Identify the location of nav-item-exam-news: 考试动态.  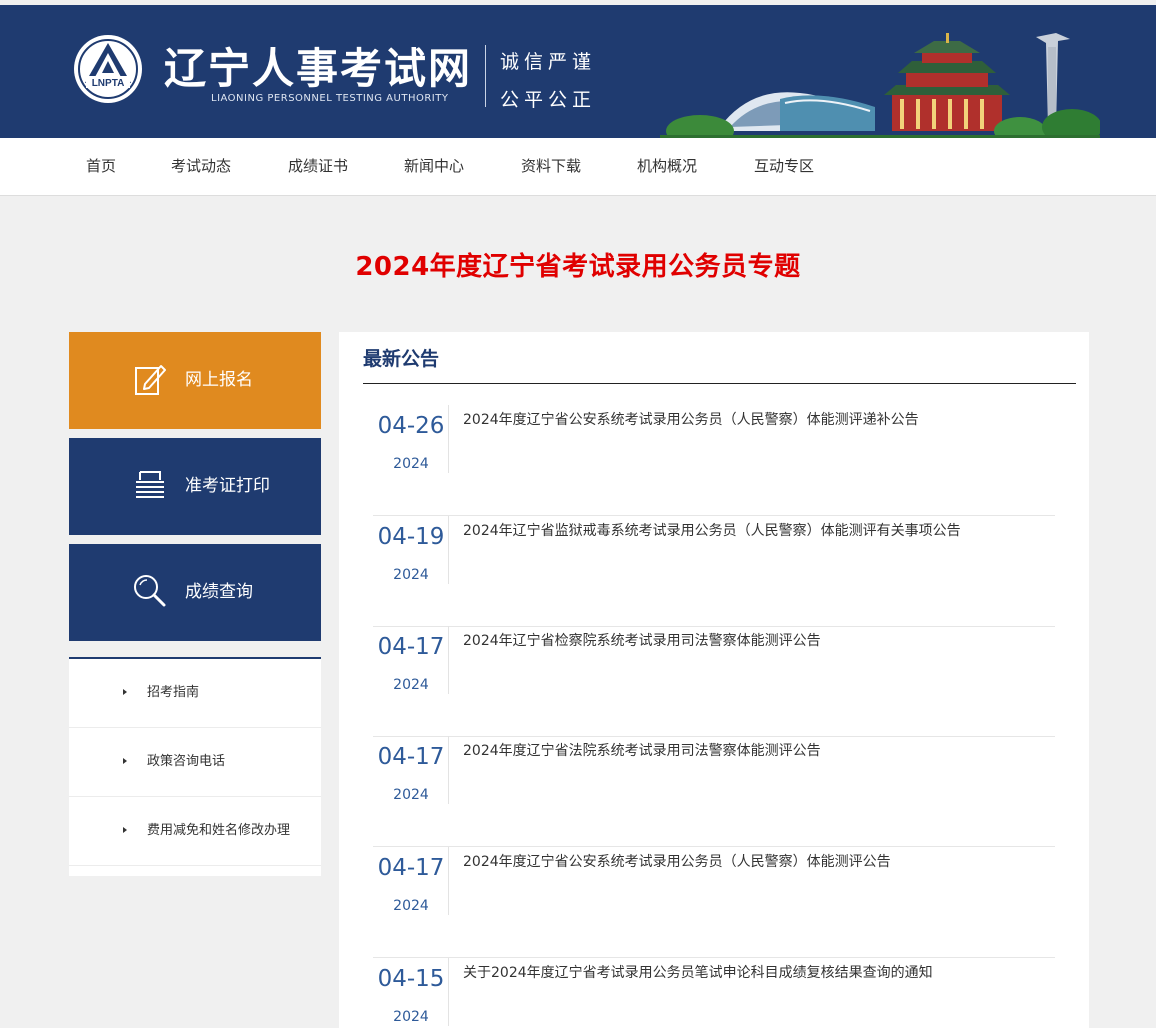
(201, 166).